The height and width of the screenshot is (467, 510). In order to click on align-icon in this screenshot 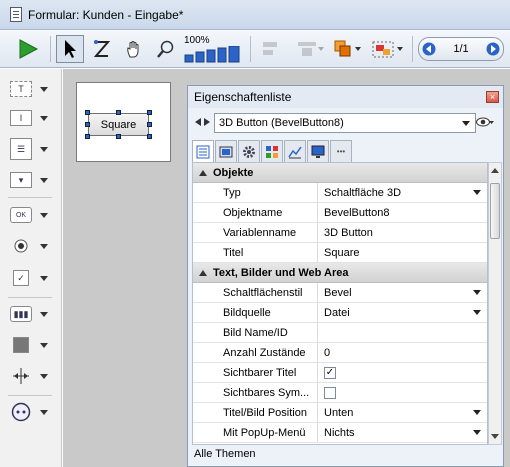, I will do `click(270, 48)`.